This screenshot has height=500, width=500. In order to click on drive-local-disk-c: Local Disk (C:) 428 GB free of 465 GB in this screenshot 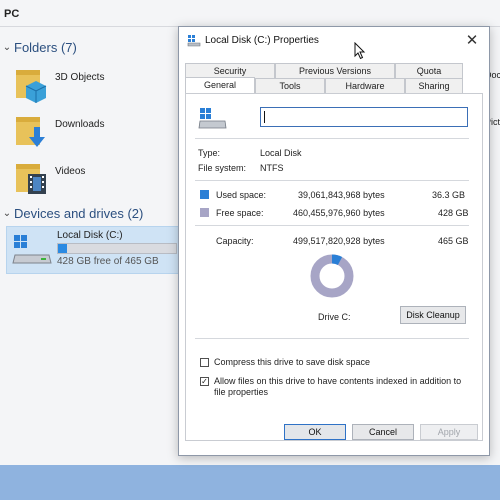, I will do `click(94, 250)`.